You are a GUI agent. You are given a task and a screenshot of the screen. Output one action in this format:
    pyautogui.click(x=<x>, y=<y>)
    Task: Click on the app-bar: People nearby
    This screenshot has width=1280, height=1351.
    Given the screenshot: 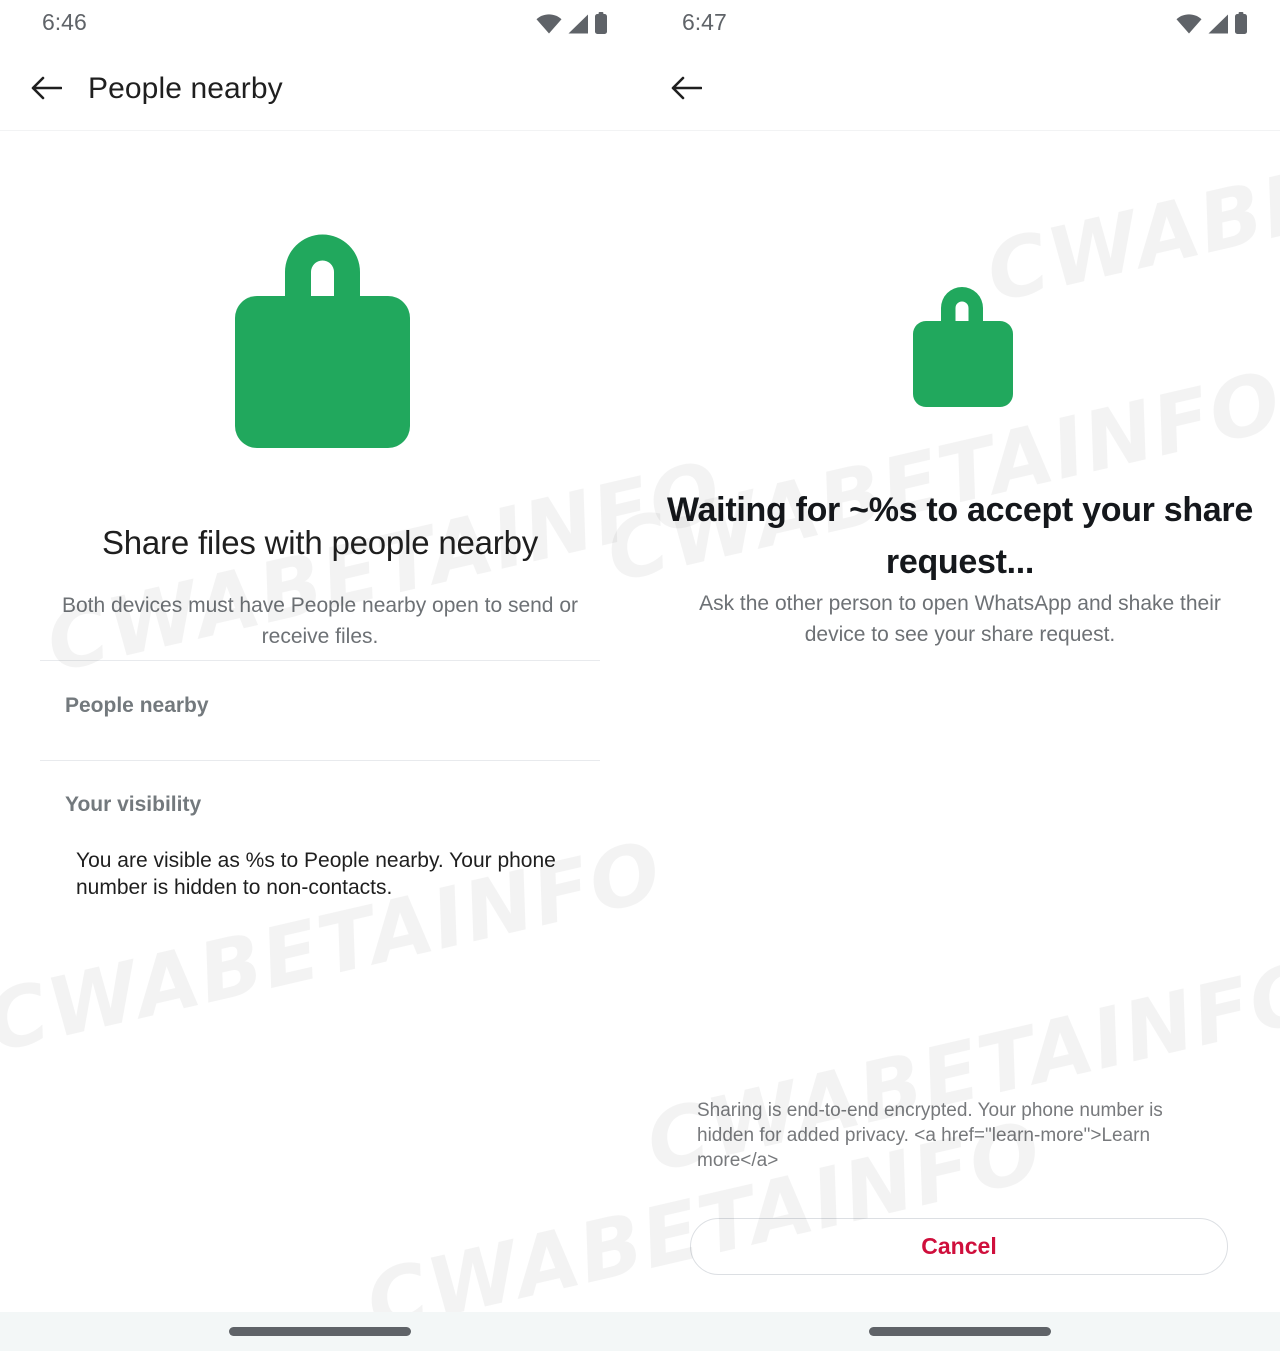 What is the action you would take?
    pyautogui.click(x=320, y=89)
    